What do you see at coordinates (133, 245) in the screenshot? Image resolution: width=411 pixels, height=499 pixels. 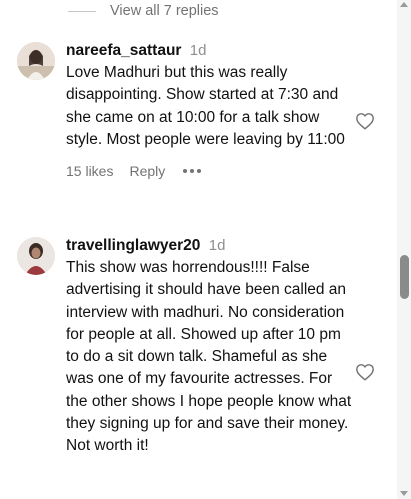 I see `comment-username: travellinglawyer20` at bounding box center [133, 245].